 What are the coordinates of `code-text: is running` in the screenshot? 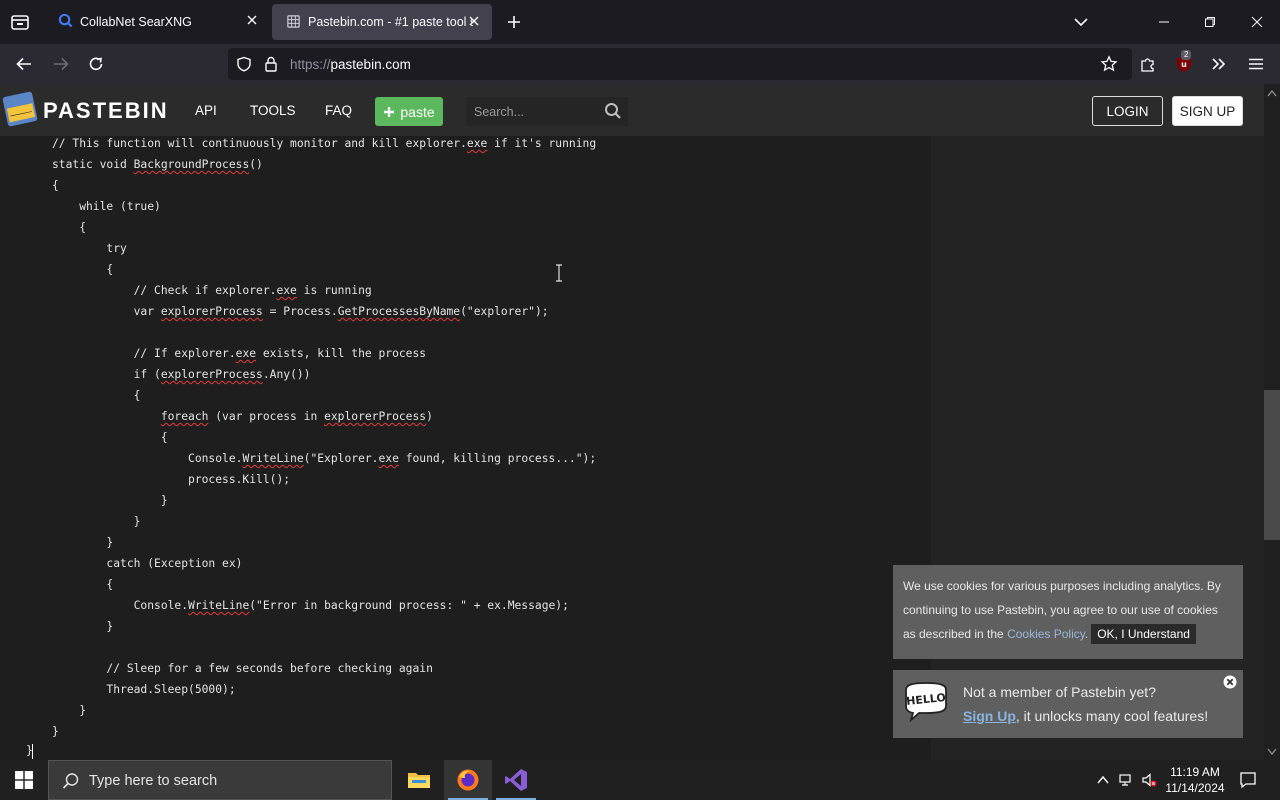 It's located at (334, 290).